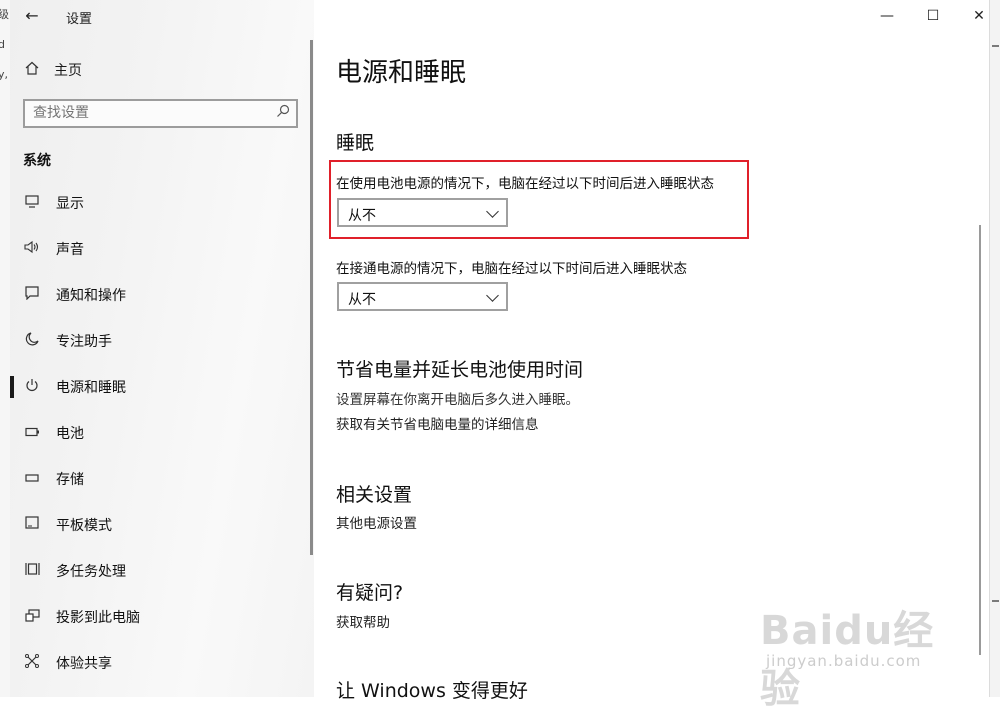 This screenshot has width=1000, height=714. What do you see at coordinates (432, 691) in the screenshot?
I see `improve-windows-heading: 让 Windows 变得更好` at bounding box center [432, 691].